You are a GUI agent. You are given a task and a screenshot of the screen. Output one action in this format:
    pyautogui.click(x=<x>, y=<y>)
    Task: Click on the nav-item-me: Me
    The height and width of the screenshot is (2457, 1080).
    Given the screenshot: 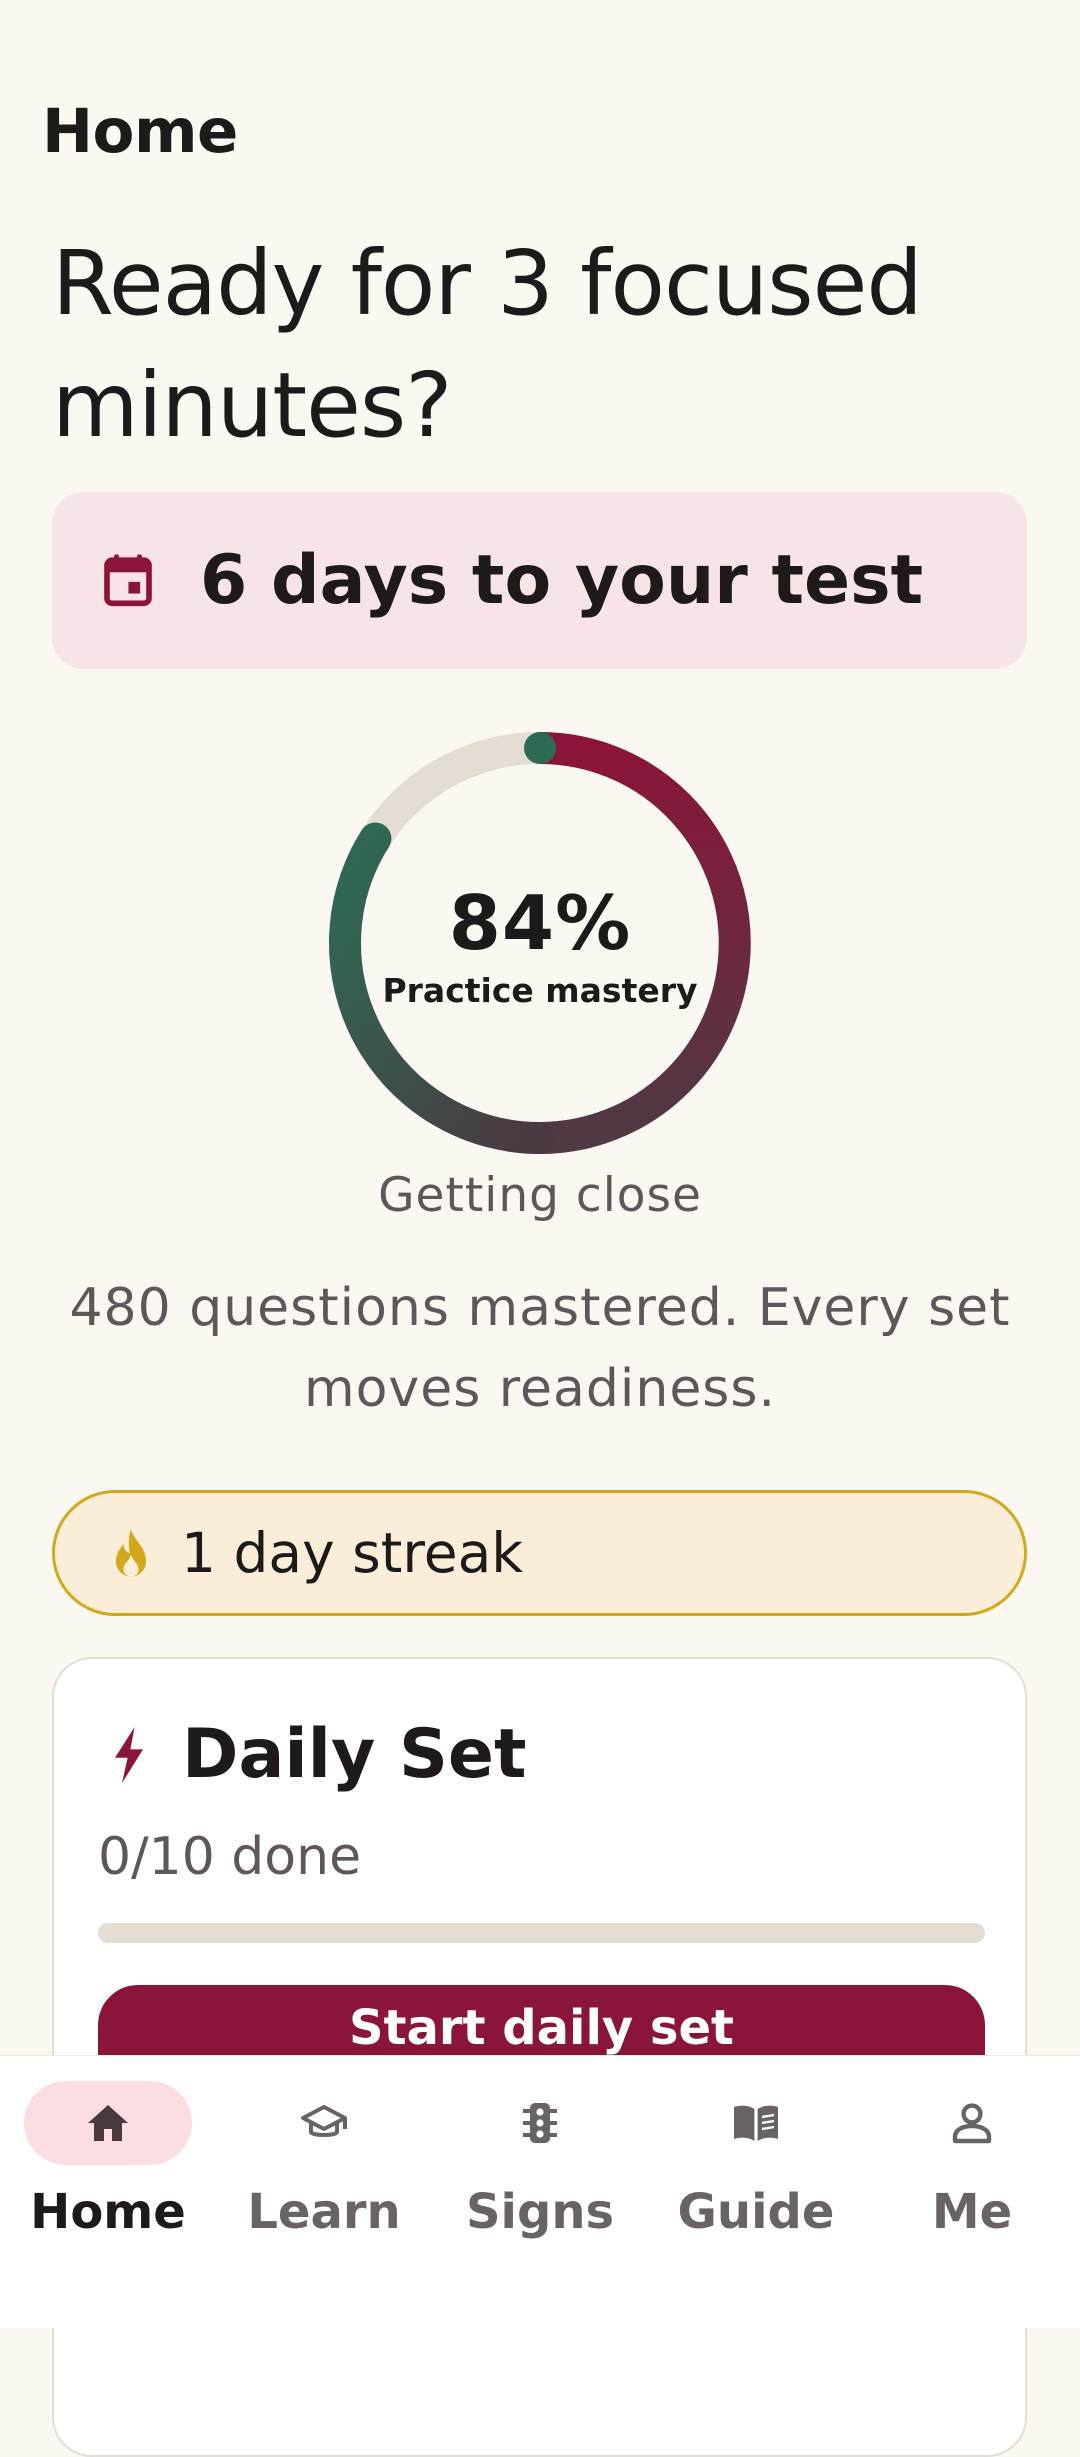 What is the action you would take?
    pyautogui.click(x=972, y=2192)
    